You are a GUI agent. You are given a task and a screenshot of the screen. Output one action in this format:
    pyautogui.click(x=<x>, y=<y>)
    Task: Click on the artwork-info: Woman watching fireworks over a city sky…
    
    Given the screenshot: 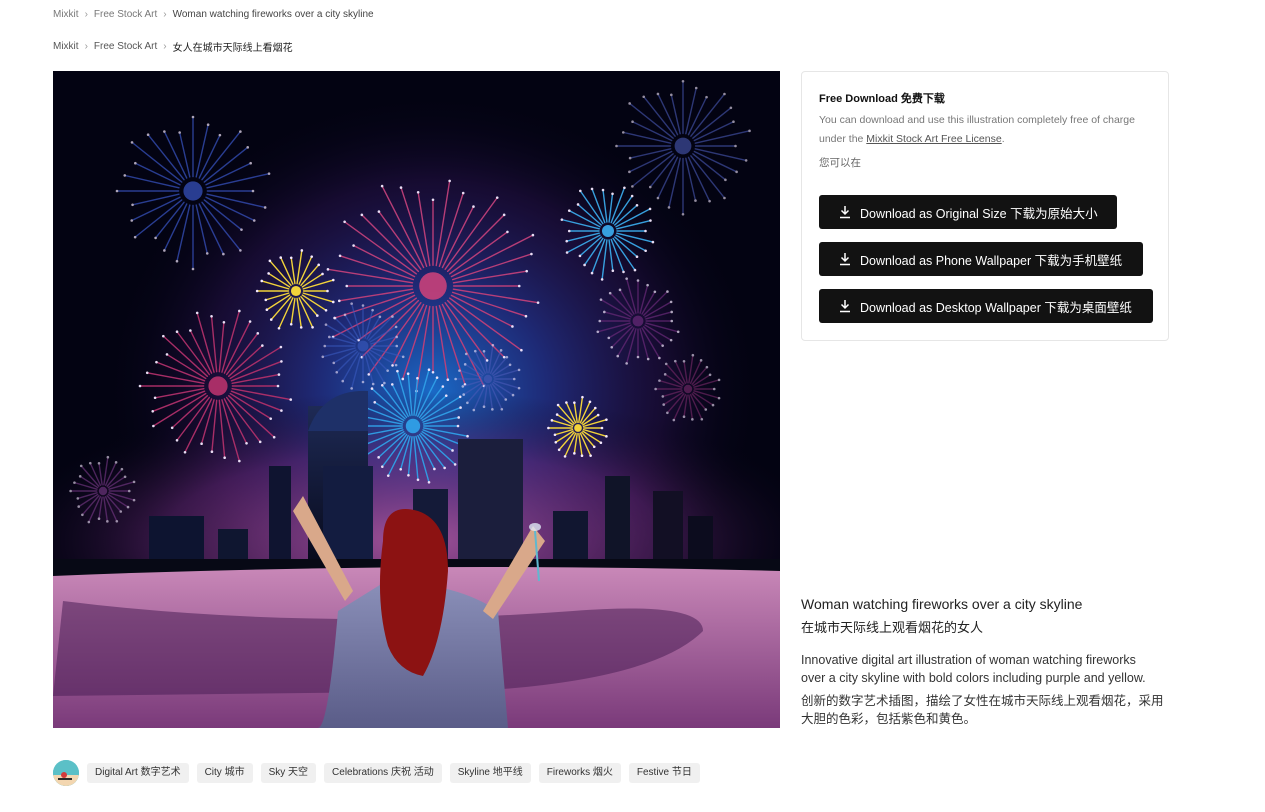 What is the action you would take?
    pyautogui.click(x=986, y=661)
    